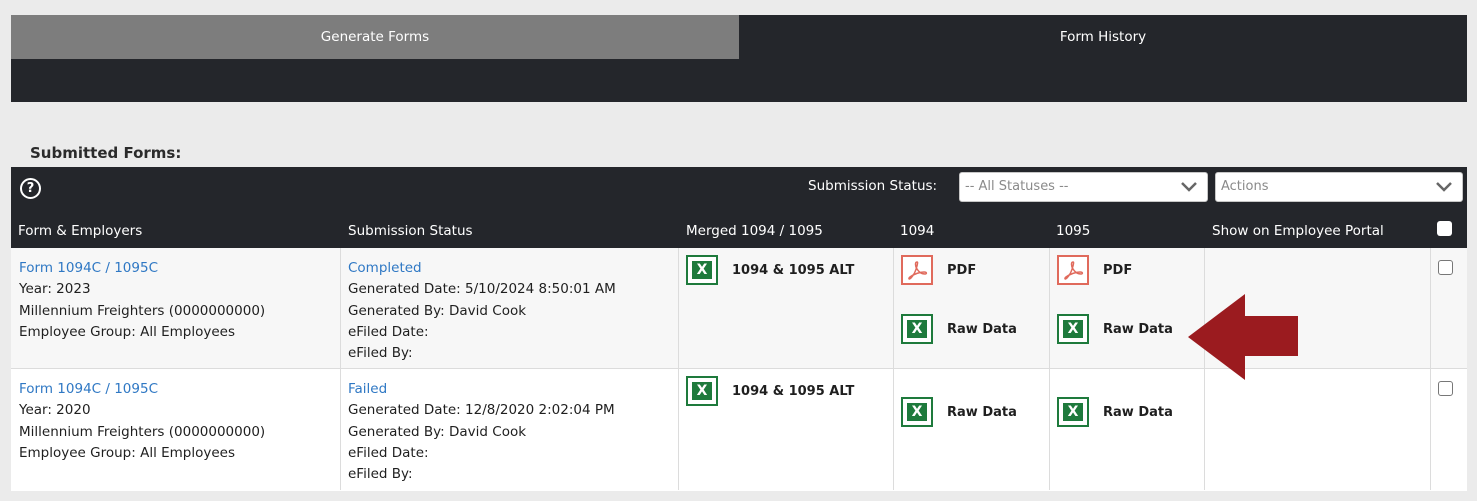 This screenshot has height=501, width=1477. What do you see at coordinates (375, 37) in the screenshot?
I see `tab-generate-forms: Generate Forms` at bounding box center [375, 37].